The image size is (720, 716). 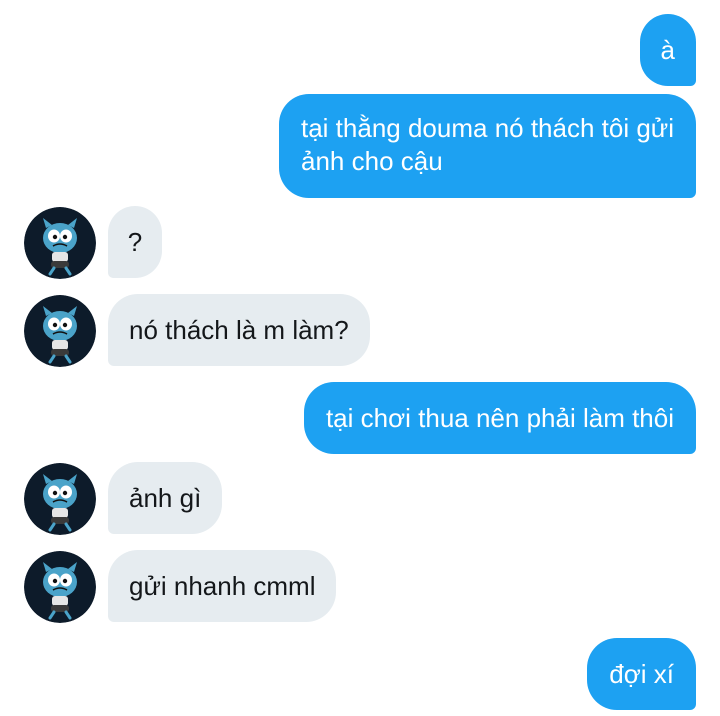 I want to click on message-text: đợi xí, so click(x=641, y=673).